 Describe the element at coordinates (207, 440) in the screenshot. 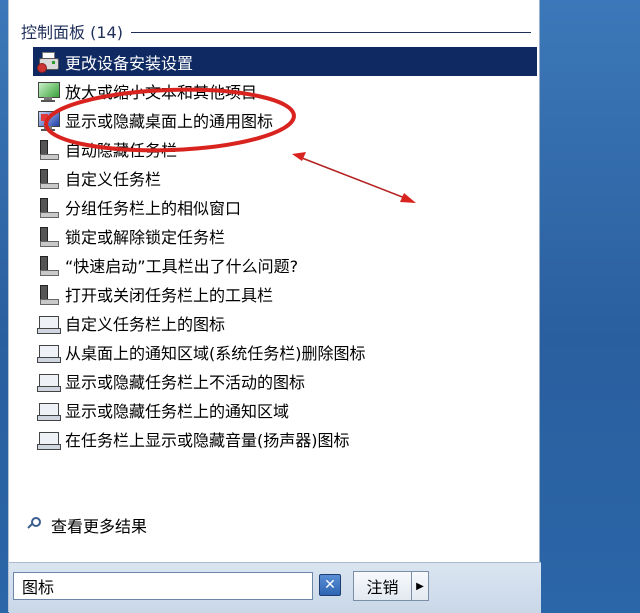

I see `result-label: 在任务栏上显示或隐藏音量(扬声器)图标` at that location.